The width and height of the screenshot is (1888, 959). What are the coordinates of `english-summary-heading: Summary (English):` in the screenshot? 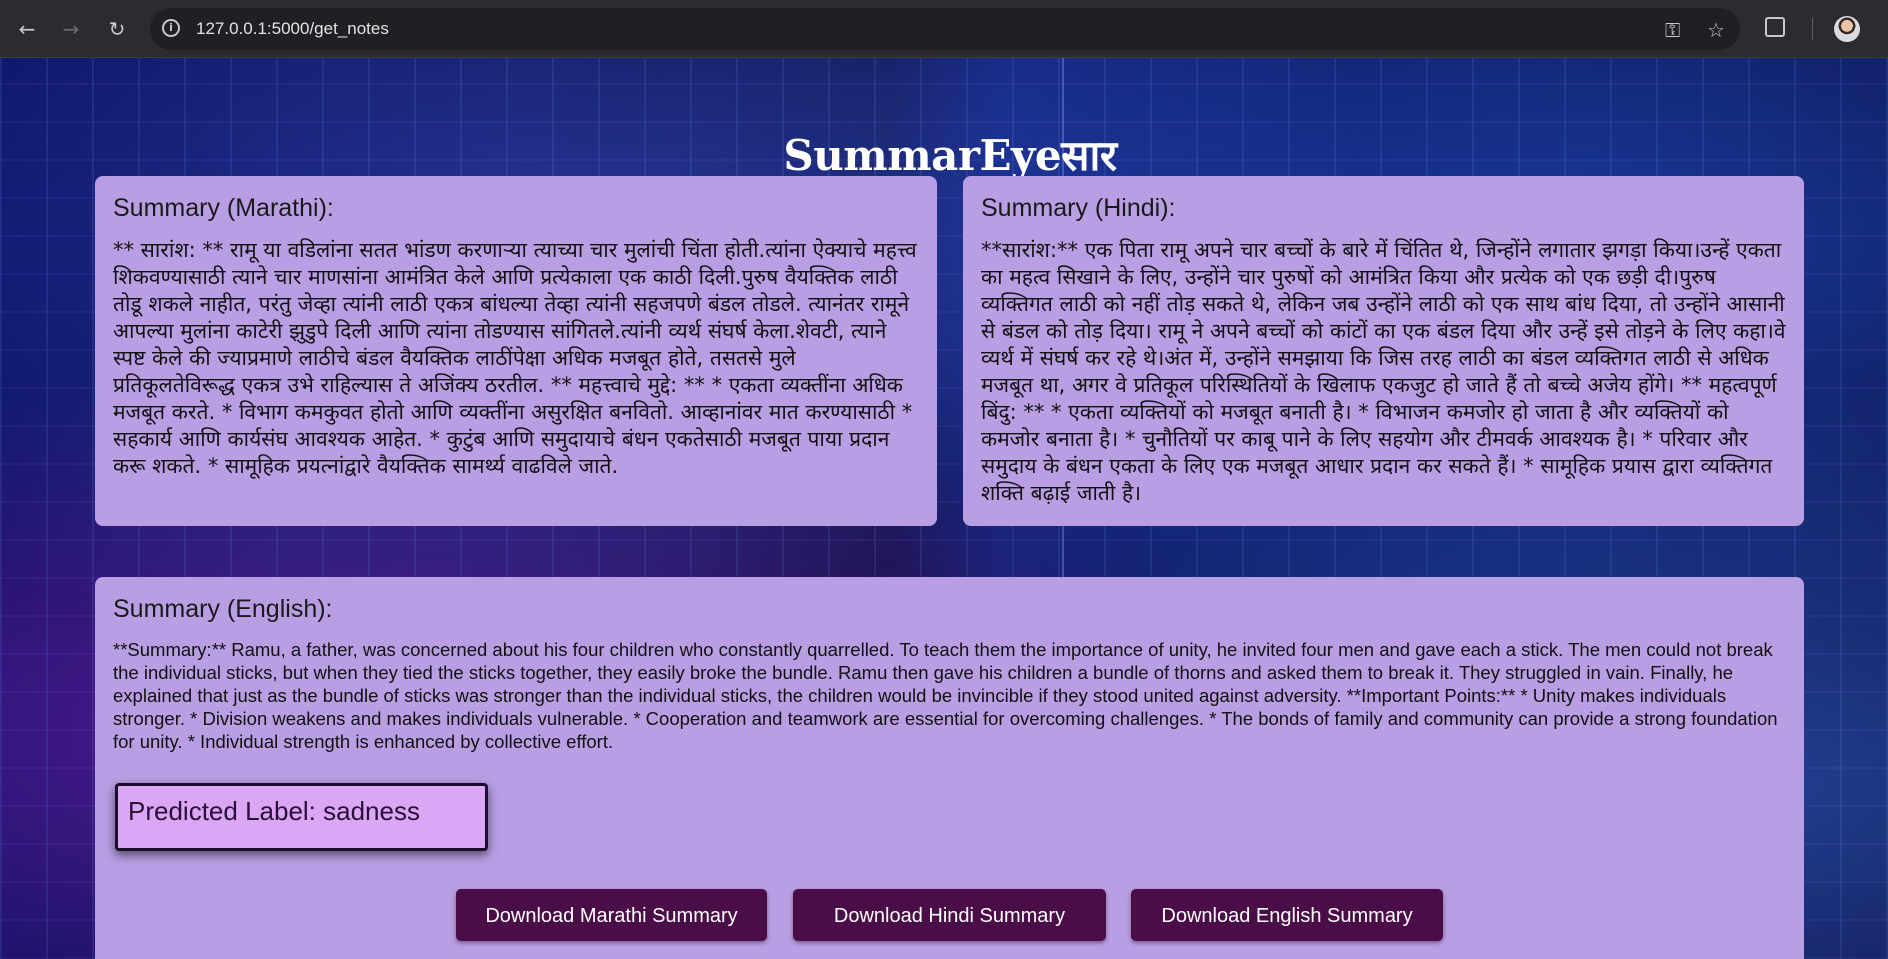 It's located at (223, 609).